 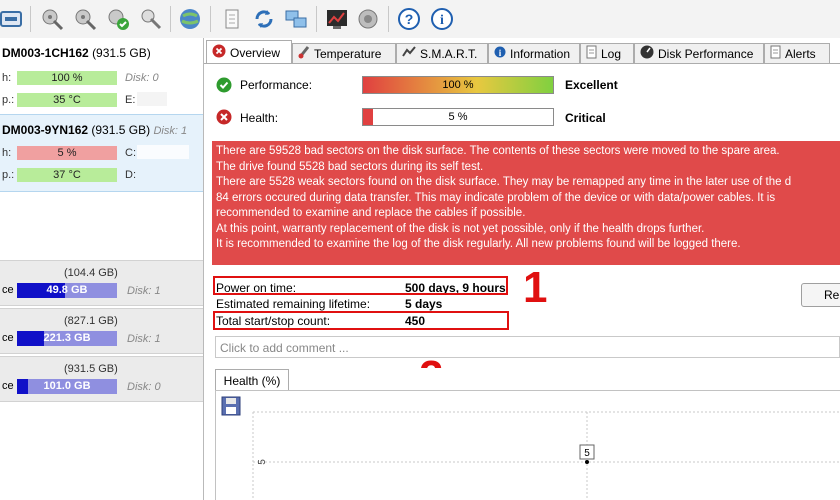 What do you see at coordinates (276, 85) in the screenshot?
I see `performance-label: Performance:` at bounding box center [276, 85].